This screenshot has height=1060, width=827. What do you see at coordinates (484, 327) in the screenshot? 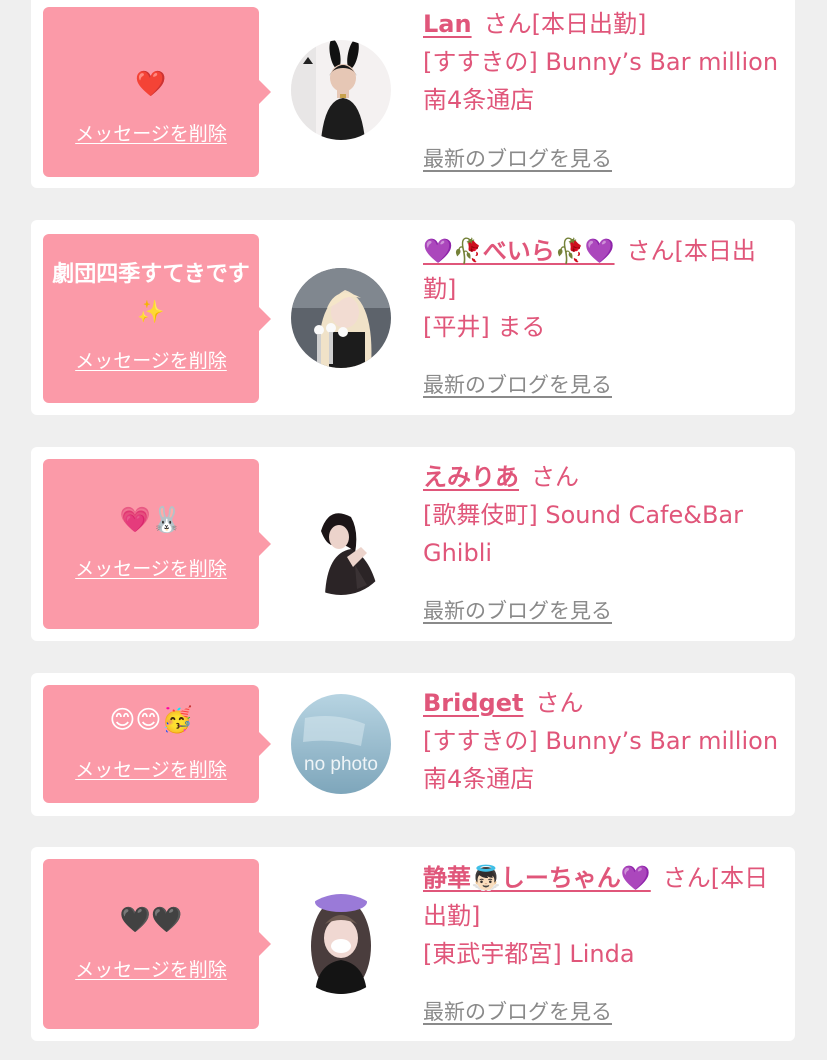
I see `shop-detail: [平井] まる` at bounding box center [484, 327].